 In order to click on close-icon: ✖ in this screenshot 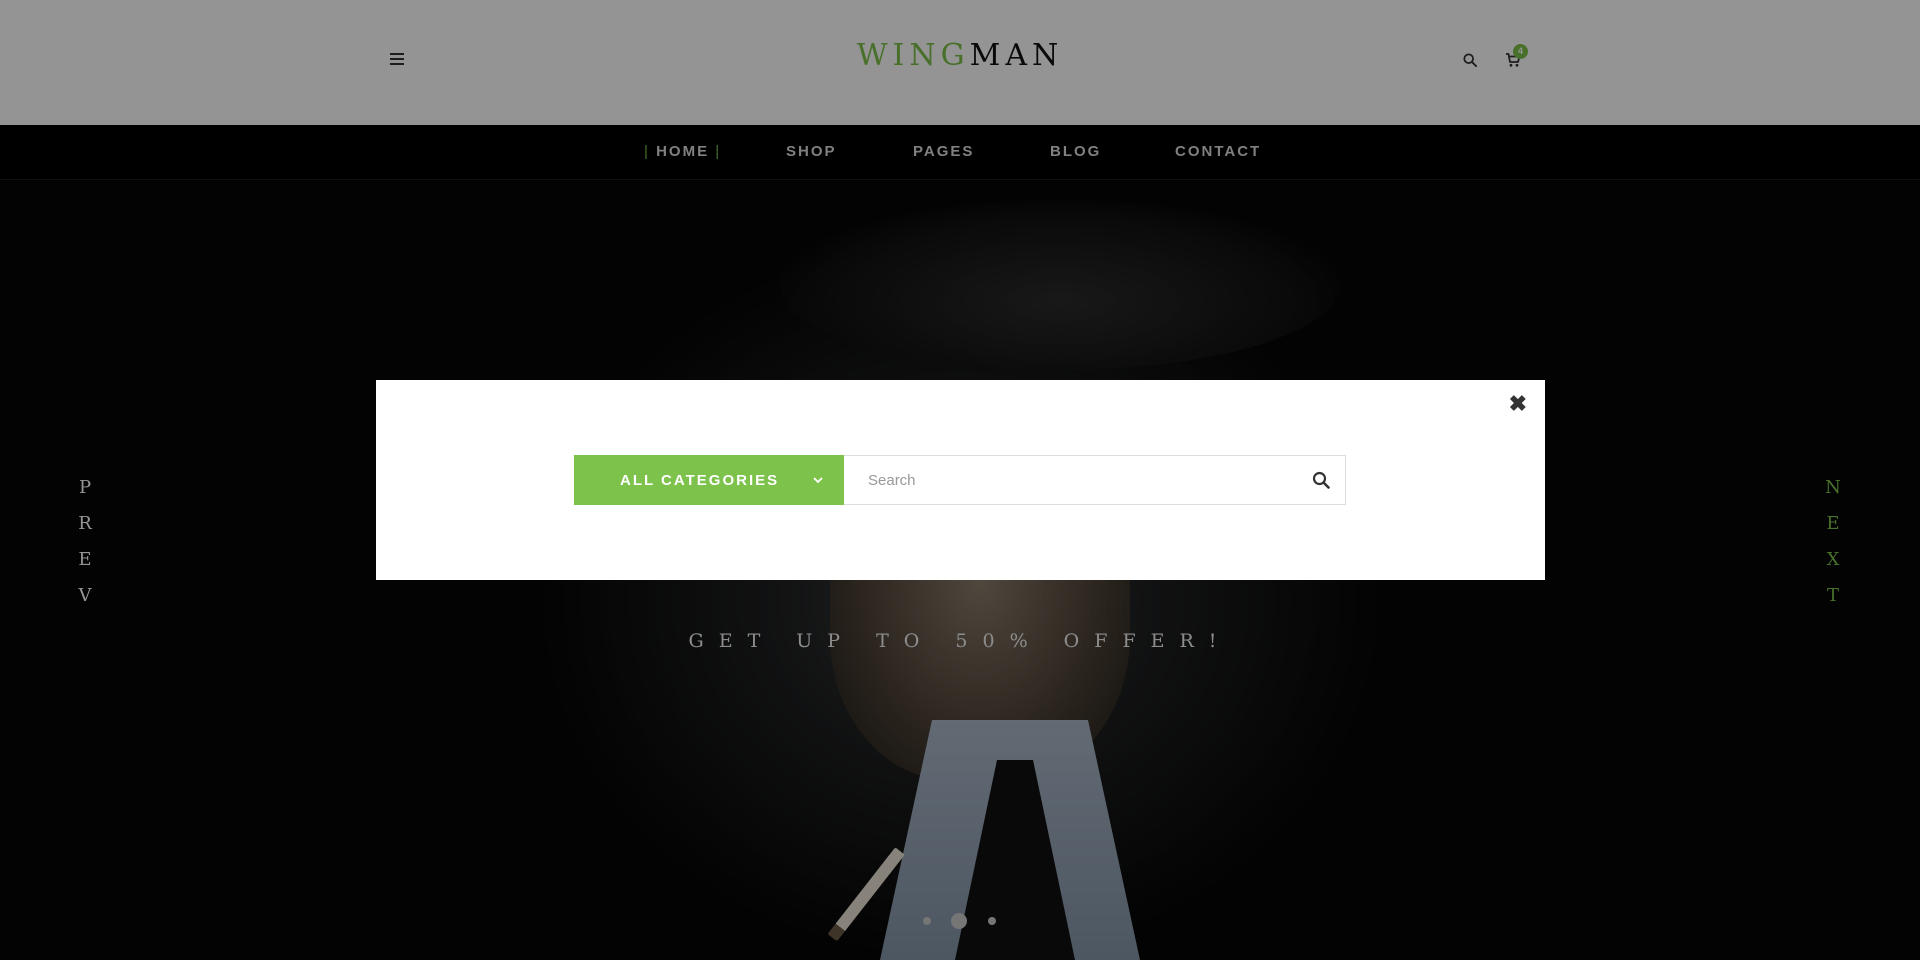, I will do `click(1518, 404)`.